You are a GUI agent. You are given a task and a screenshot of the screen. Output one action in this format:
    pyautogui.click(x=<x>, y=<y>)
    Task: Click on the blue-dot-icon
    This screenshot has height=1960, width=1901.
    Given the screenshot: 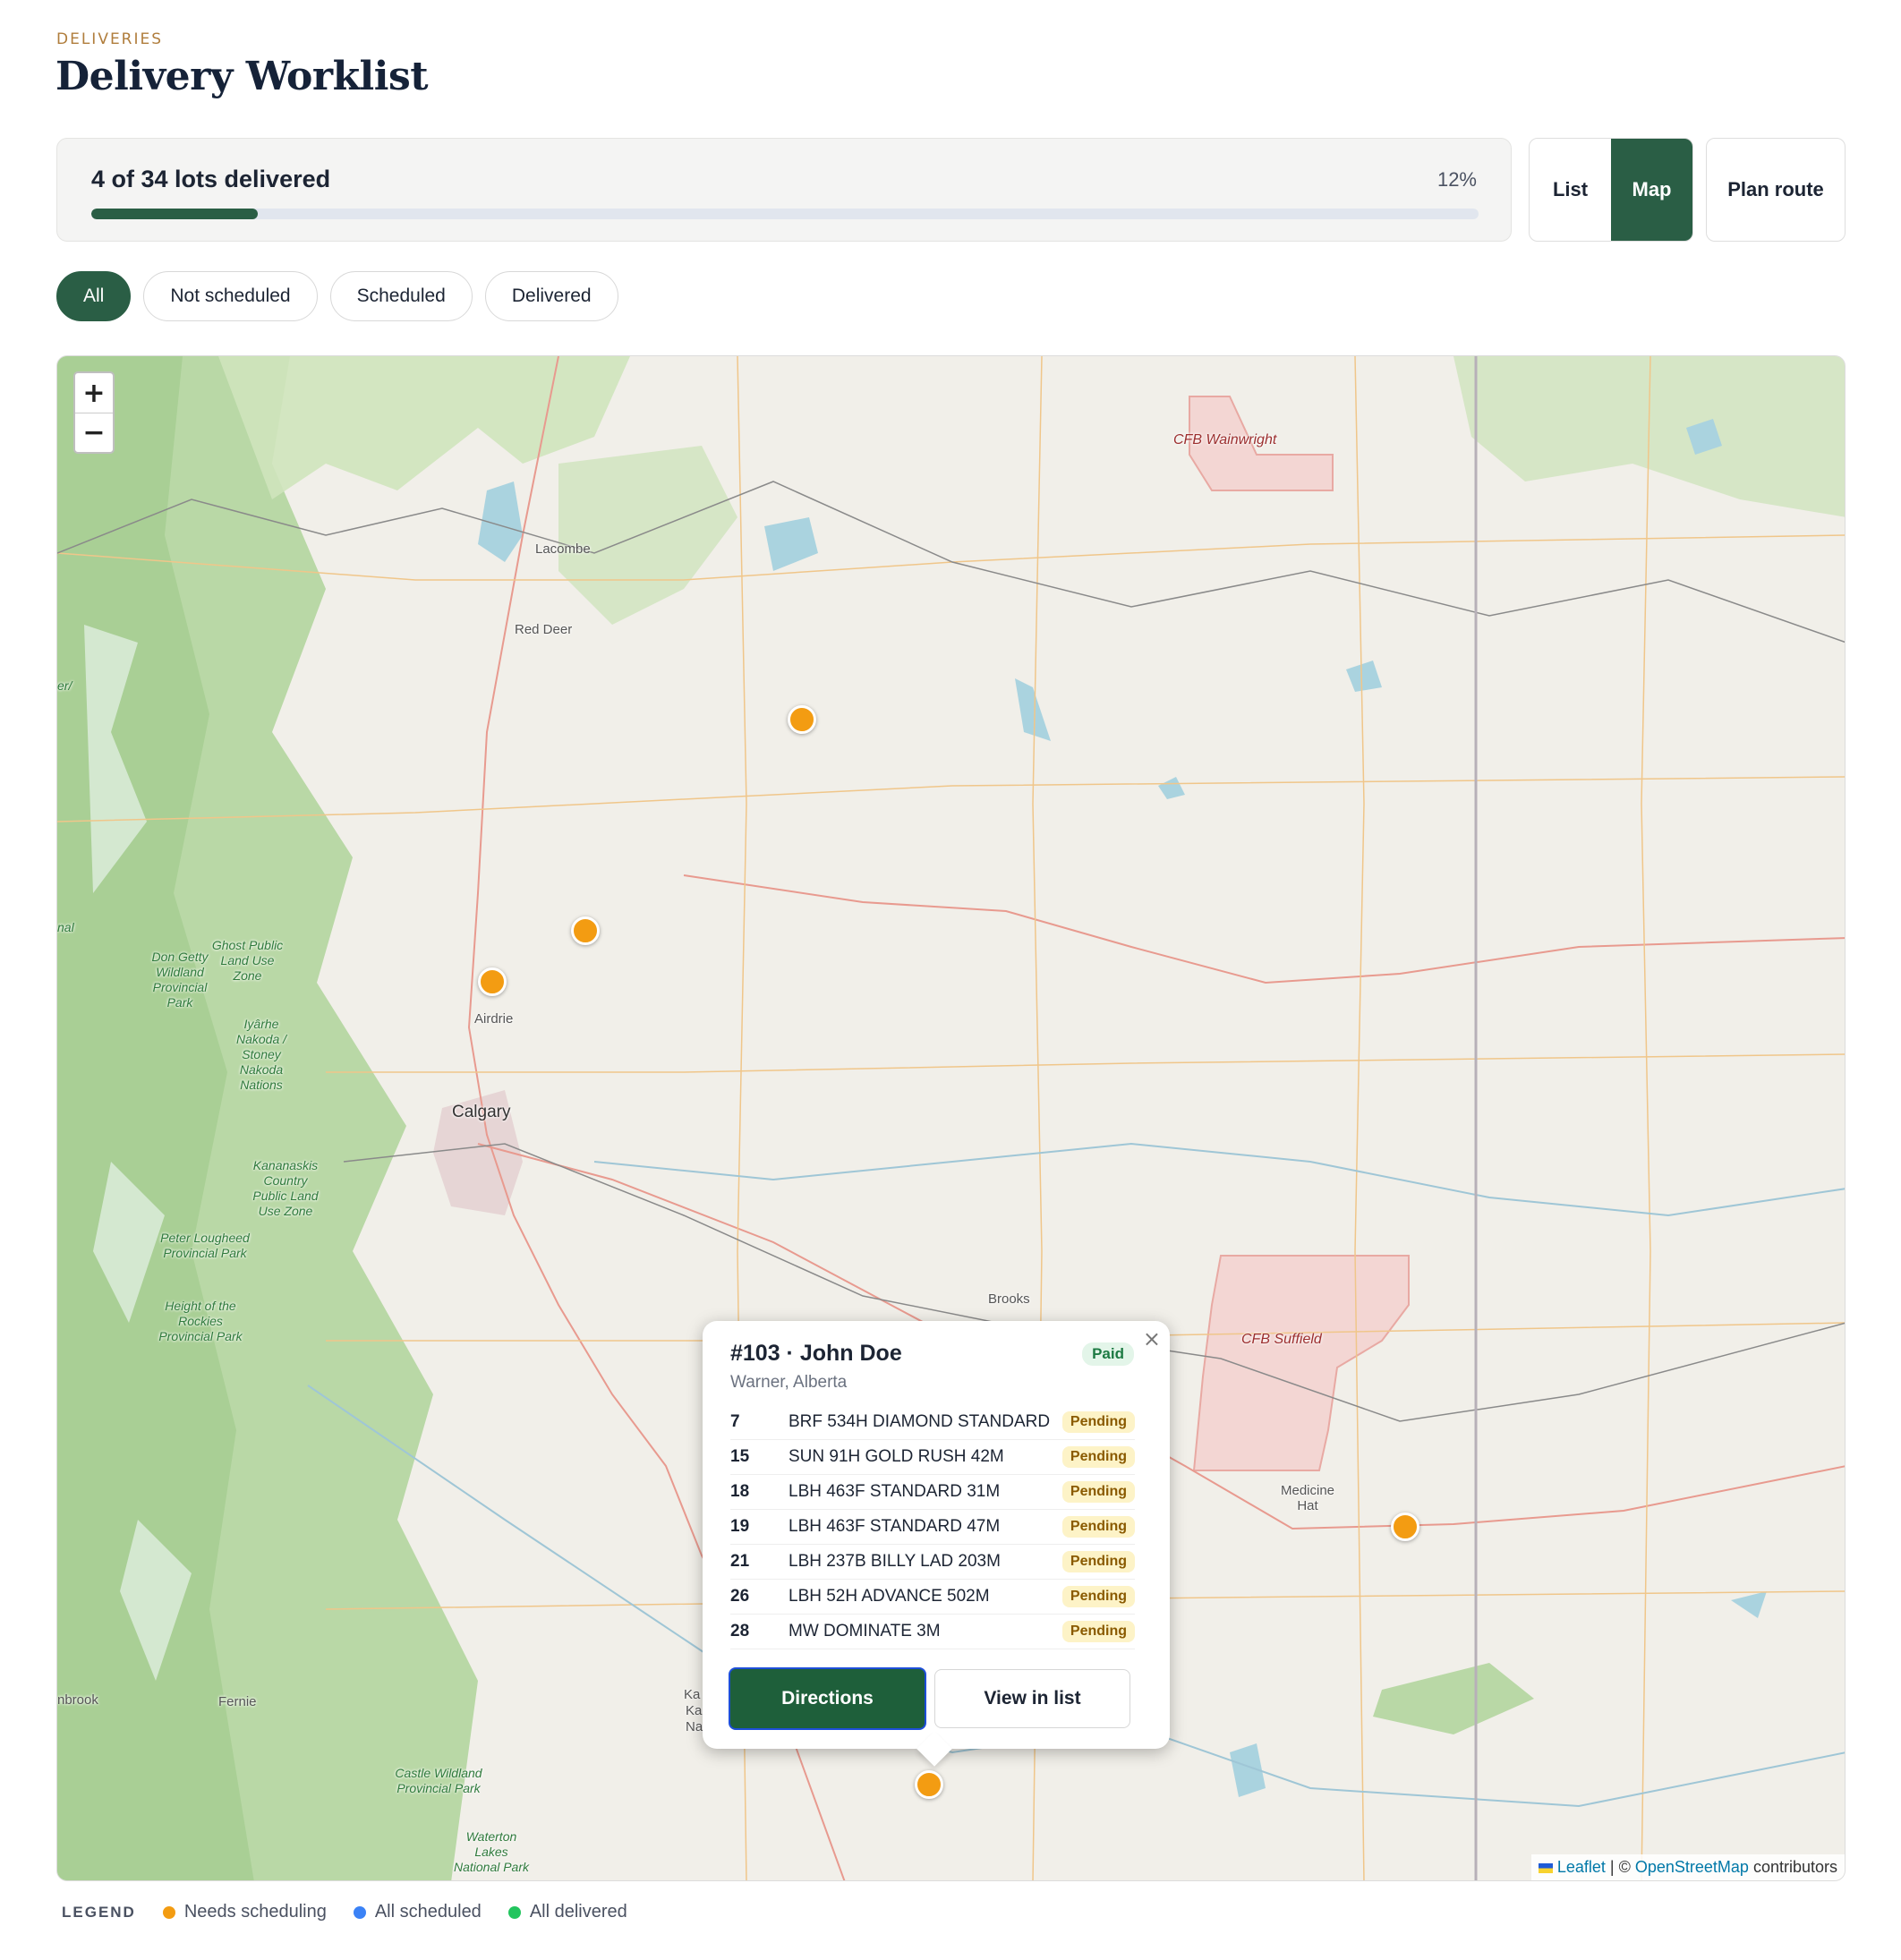 What is the action you would take?
    pyautogui.click(x=359, y=1912)
    